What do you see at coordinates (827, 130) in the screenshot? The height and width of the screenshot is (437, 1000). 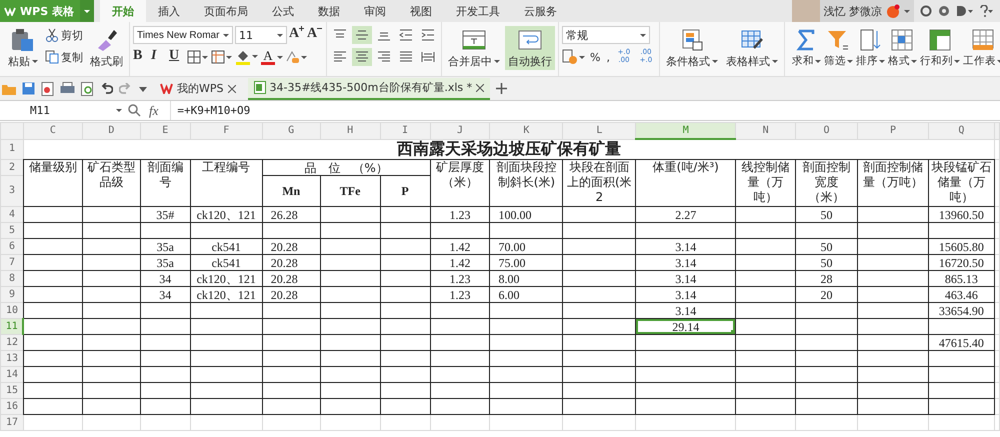 I see `column-header: O` at bounding box center [827, 130].